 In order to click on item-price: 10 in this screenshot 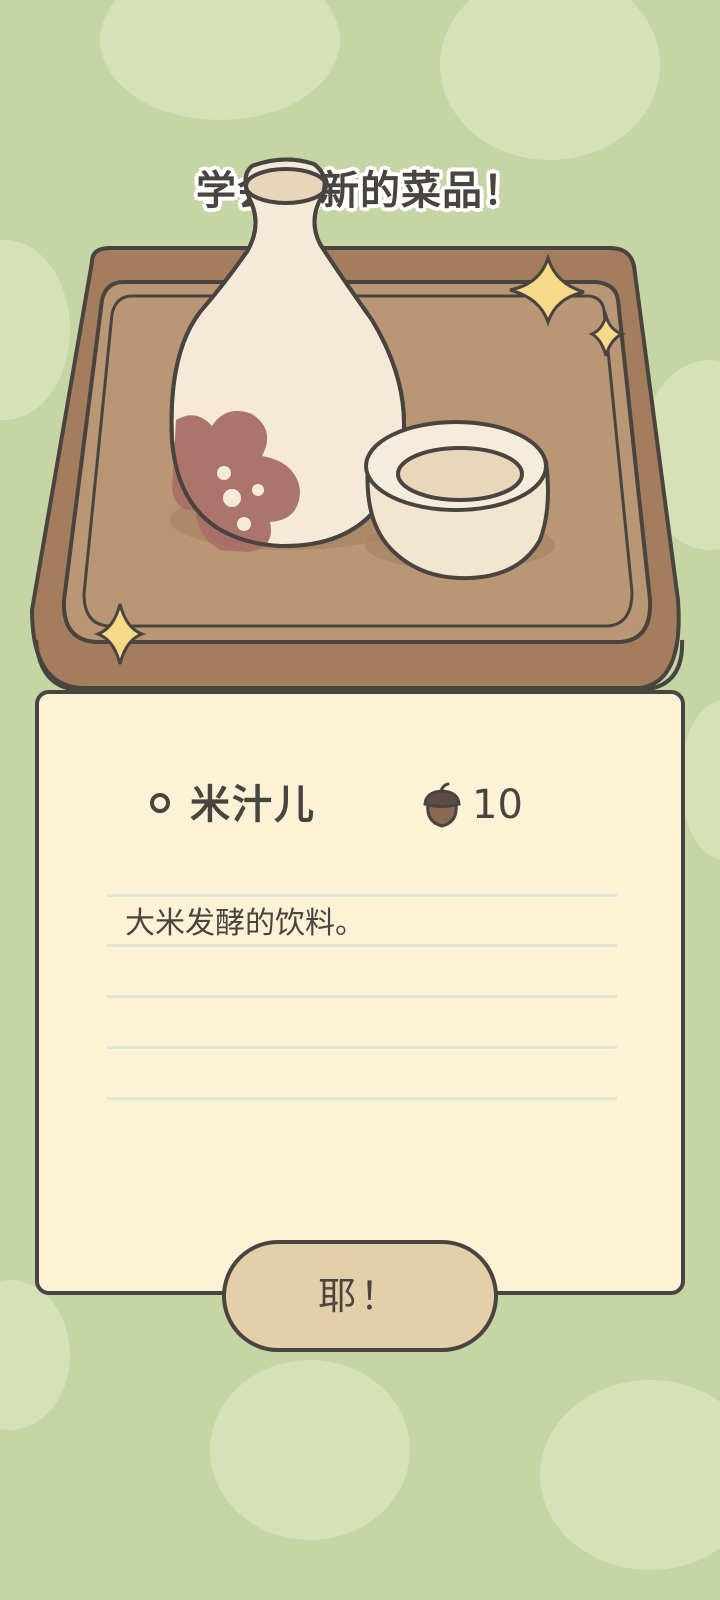, I will do `click(497, 805)`.